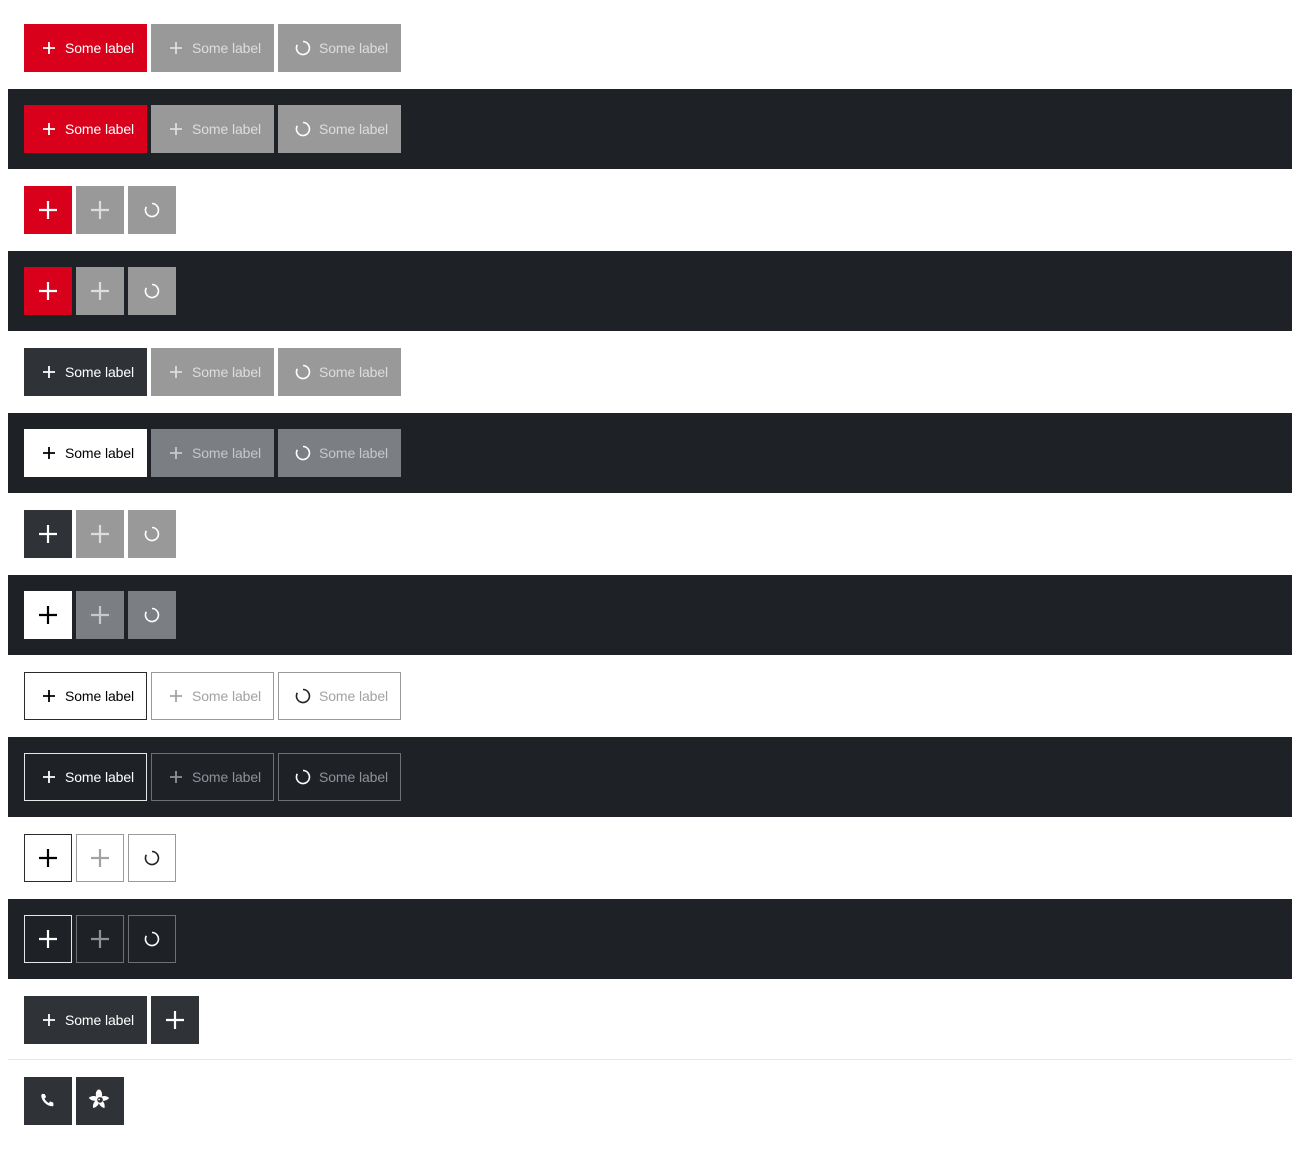 Image resolution: width=1300 pixels, height=1149 pixels. Describe the element at coordinates (650, 372) in the screenshot. I see `row-secondary-labeled-light: Some label Some label Some label` at that location.